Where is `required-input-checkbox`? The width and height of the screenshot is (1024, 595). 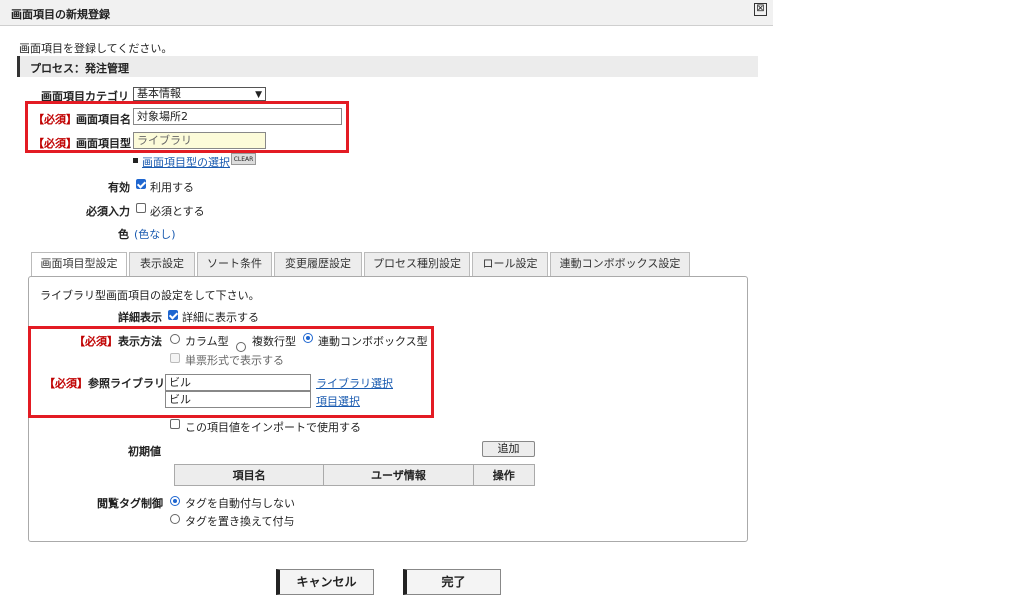
required-input-checkbox is located at coordinates (141, 208).